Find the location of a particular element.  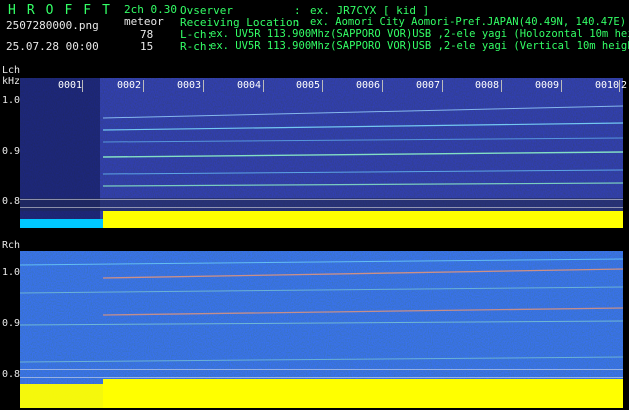

observer-value: ex. JR7CYX [ kid ] is located at coordinates (370, 10).